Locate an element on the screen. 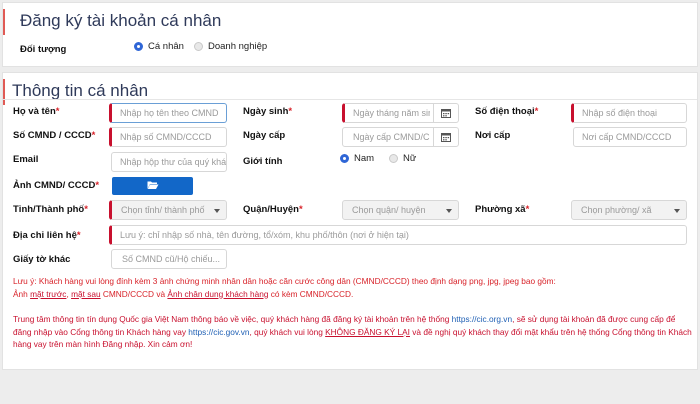 The width and height of the screenshot is (700, 404). province-select is located at coordinates (168, 210).